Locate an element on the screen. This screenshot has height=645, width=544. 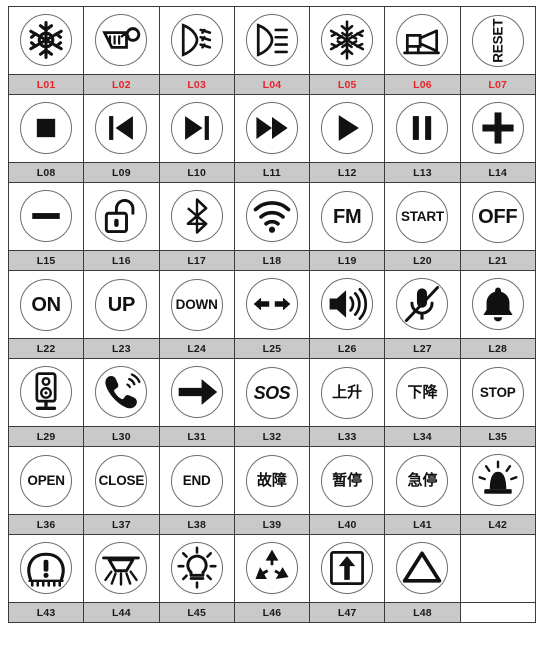
icon-cell-l46 is located at coordinates (272, 568).